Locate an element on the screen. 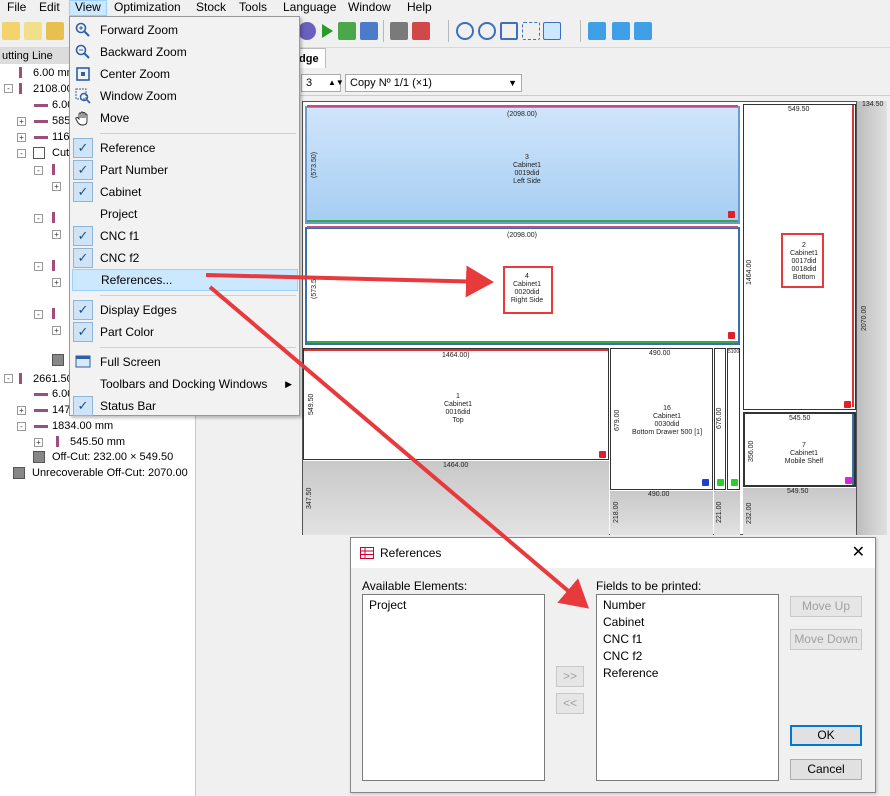  arrow-to-piece-label is located at coordinates (349, 281).